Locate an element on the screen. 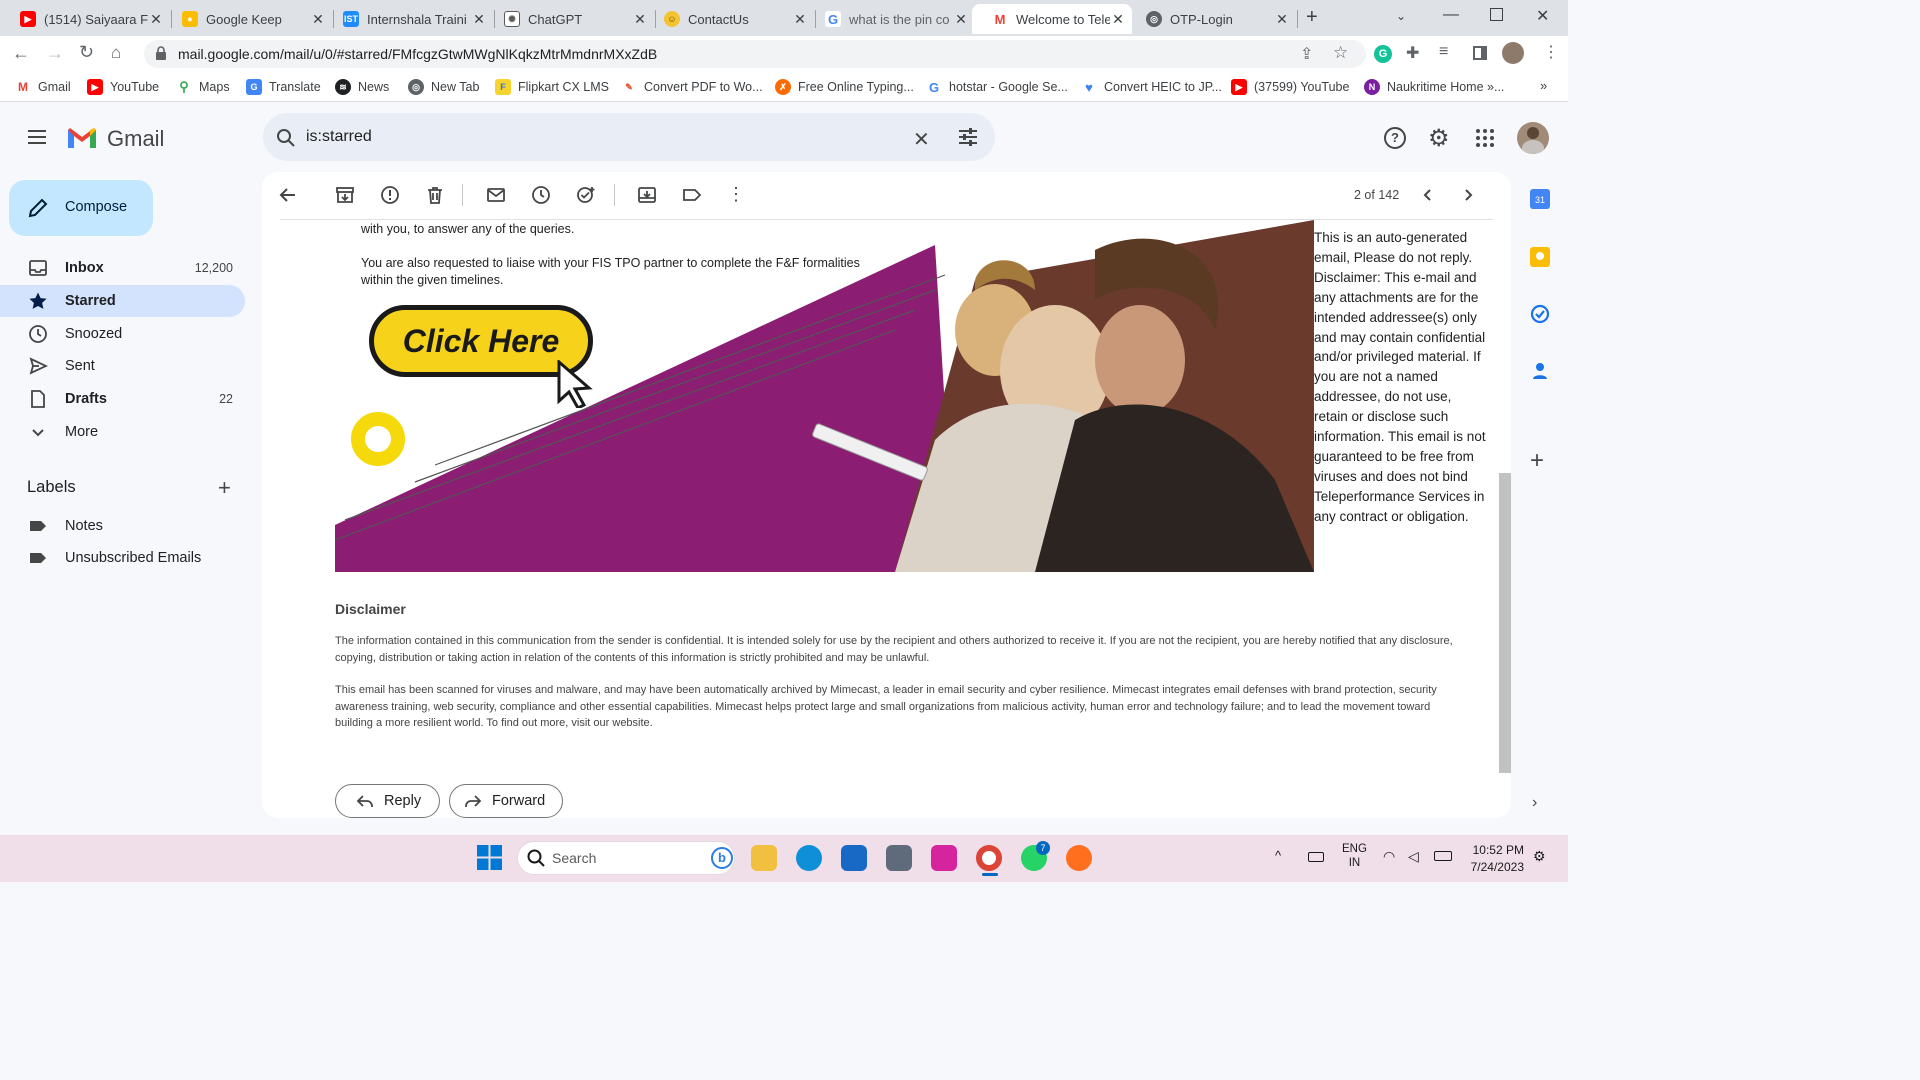 This screenshot has height=1080, width=1920. browser-menu-icon: ⋮ is located at coordinates (1551, 52).